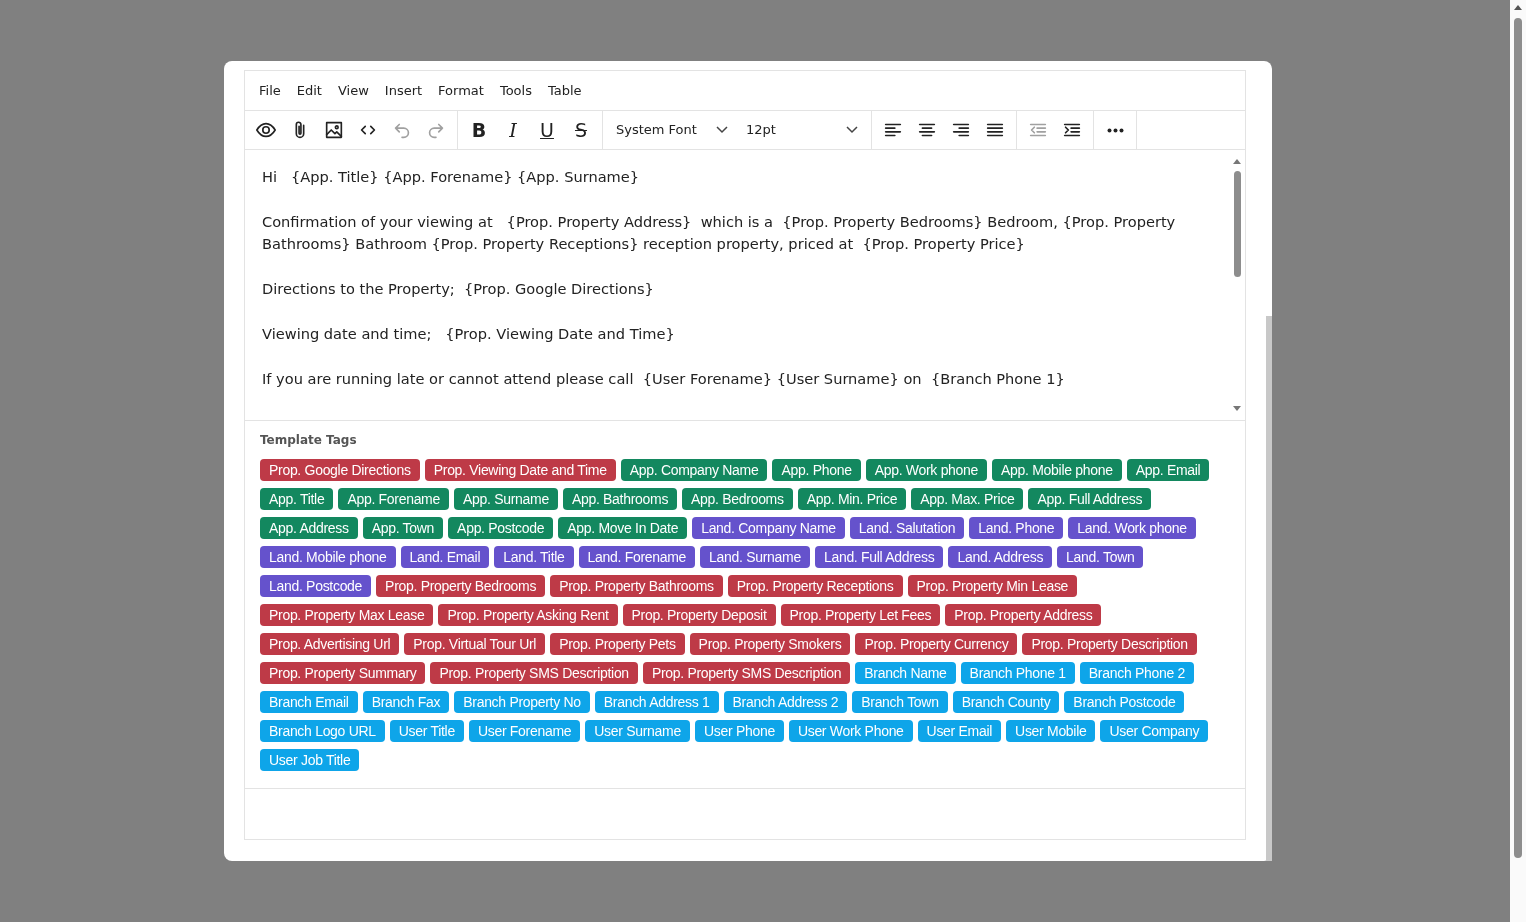  Describe the element at coordinates (656, 702) in the screenshot. I see `tag-button: Branch Address 1` at that location.